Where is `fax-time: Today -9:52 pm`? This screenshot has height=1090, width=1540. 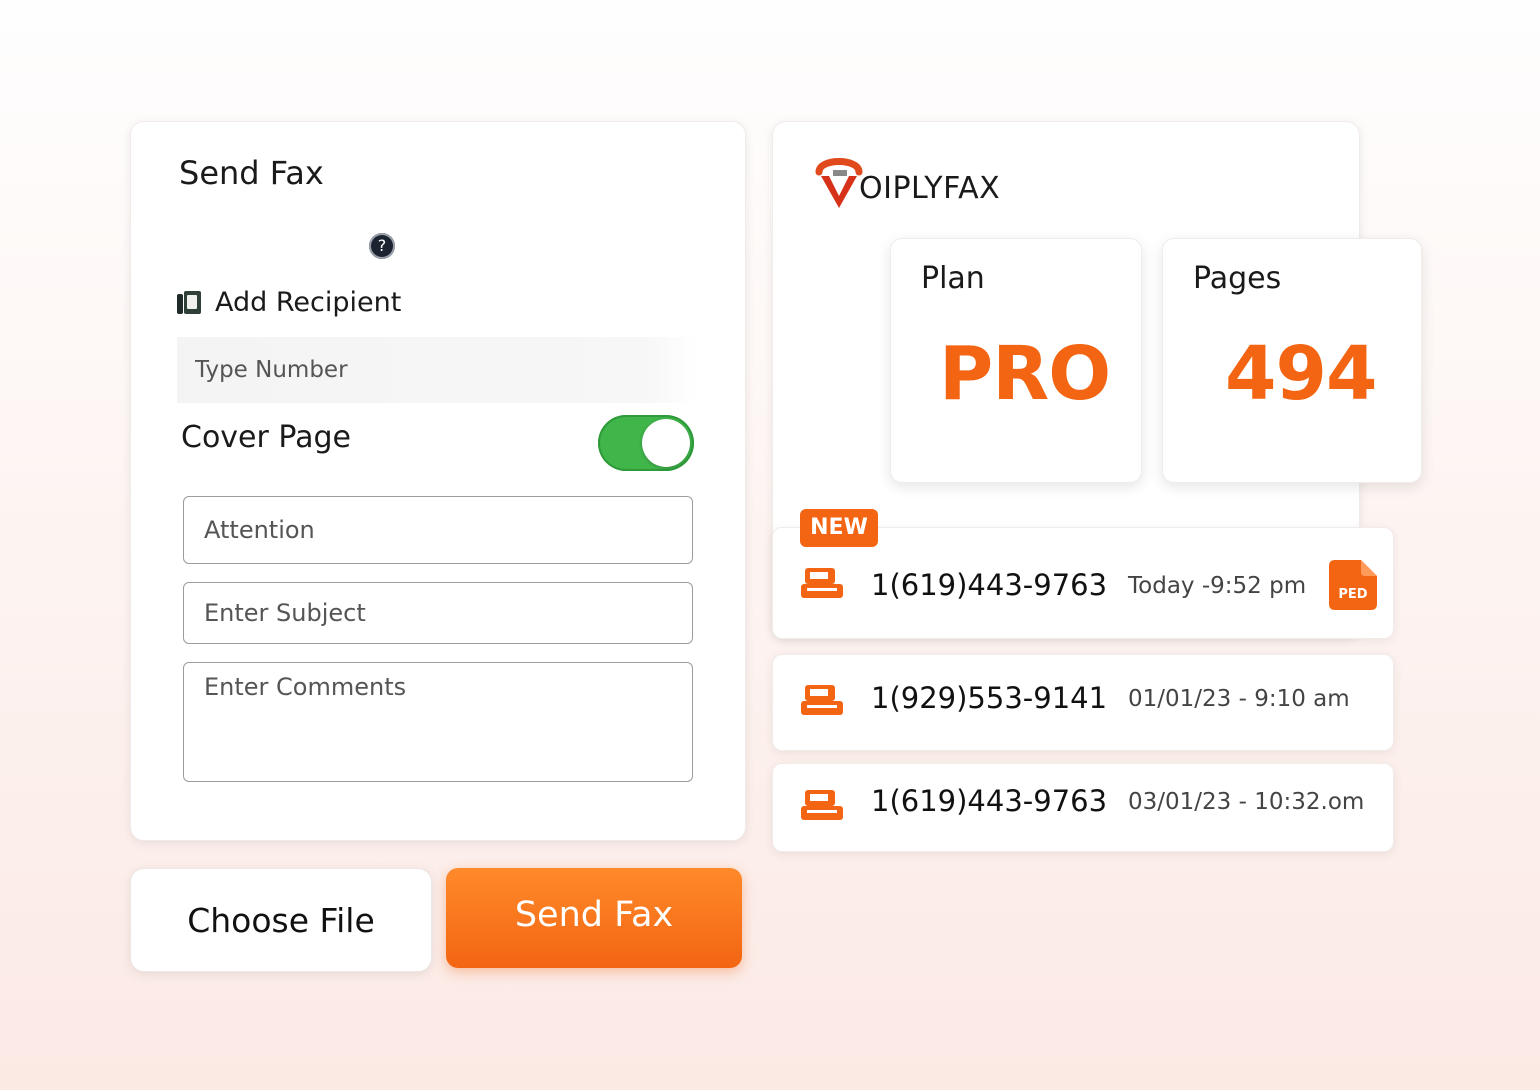
fax-time: Today -9:52 pm is located at coordinates (1217, 586).